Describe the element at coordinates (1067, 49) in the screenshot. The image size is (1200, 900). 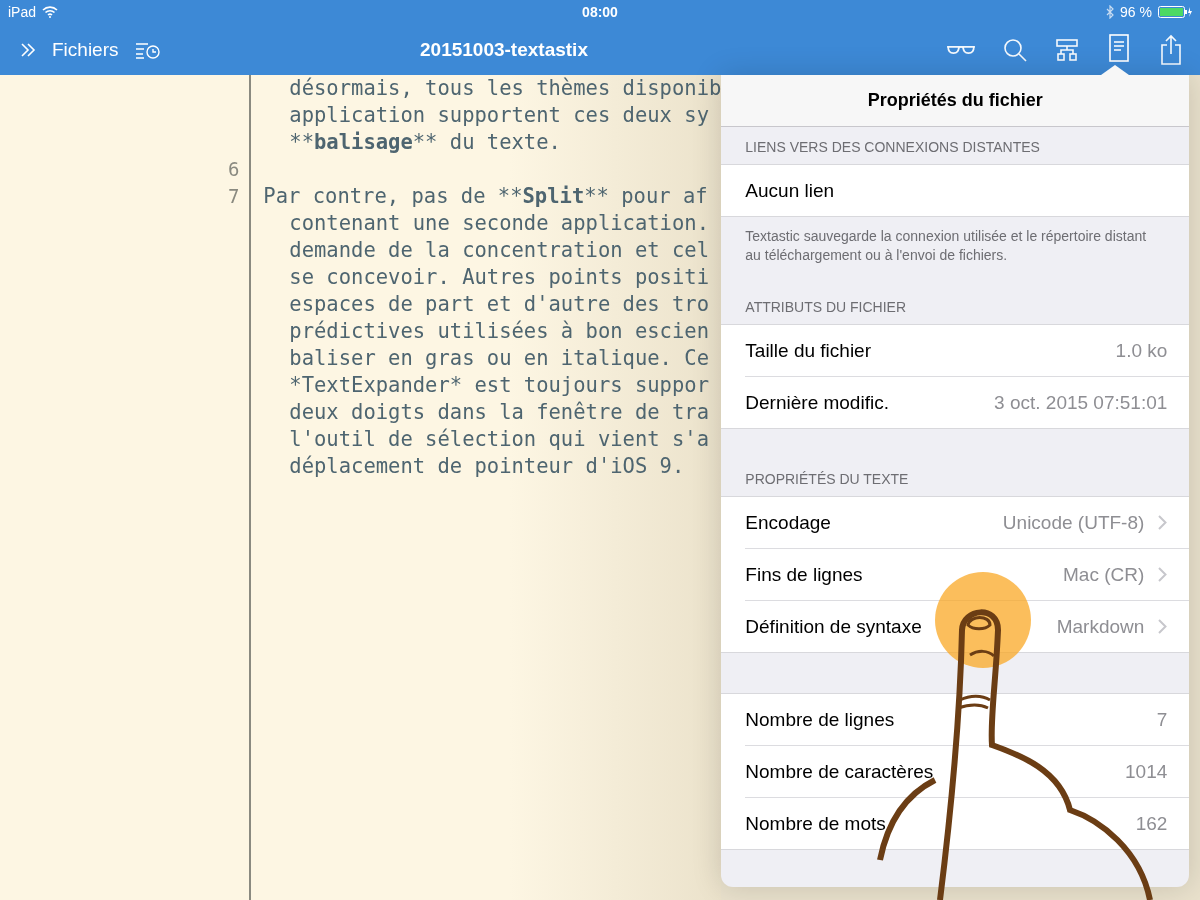
I see `structure-icon` at that location.